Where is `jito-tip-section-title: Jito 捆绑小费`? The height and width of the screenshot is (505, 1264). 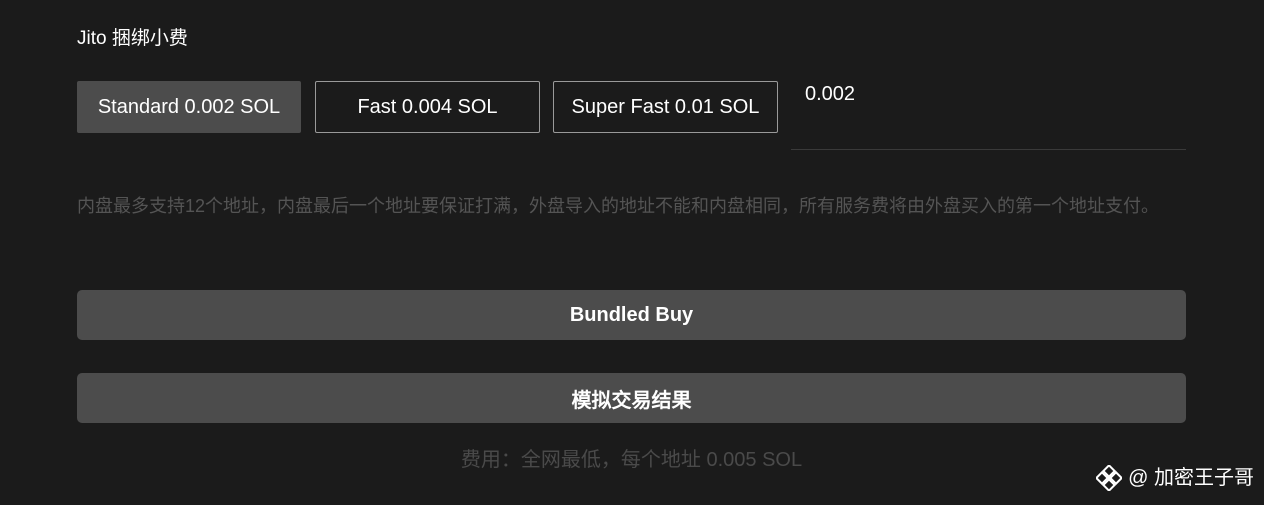
jito-tip-section-title: Jito 捆绑小费 is located at coordinates (132, 38).